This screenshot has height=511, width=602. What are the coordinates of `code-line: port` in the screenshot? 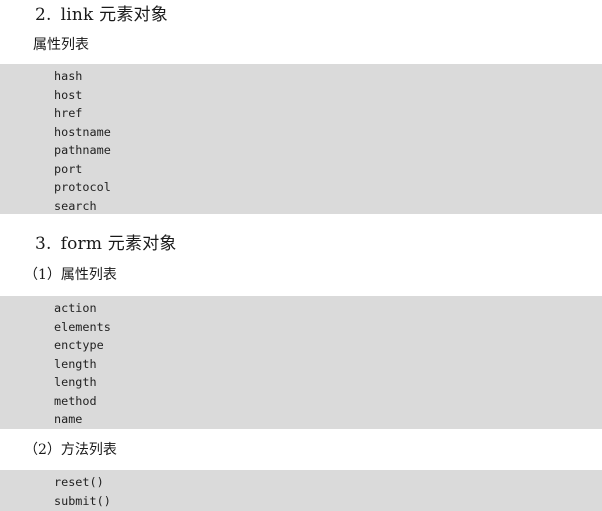 It's located at (68, 168).